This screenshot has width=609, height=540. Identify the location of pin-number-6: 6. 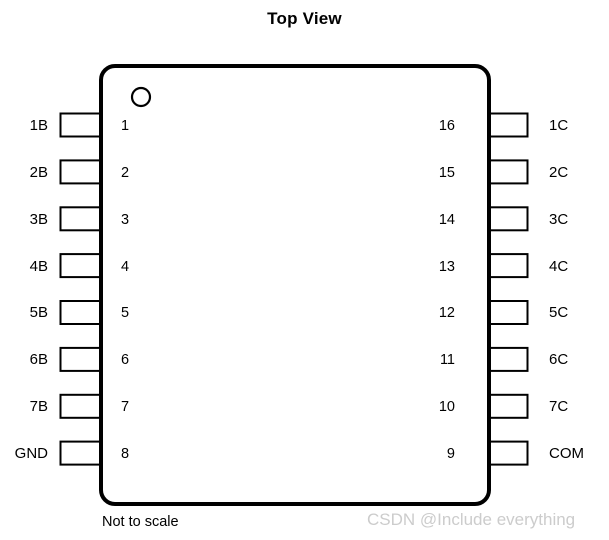
(125, 360).